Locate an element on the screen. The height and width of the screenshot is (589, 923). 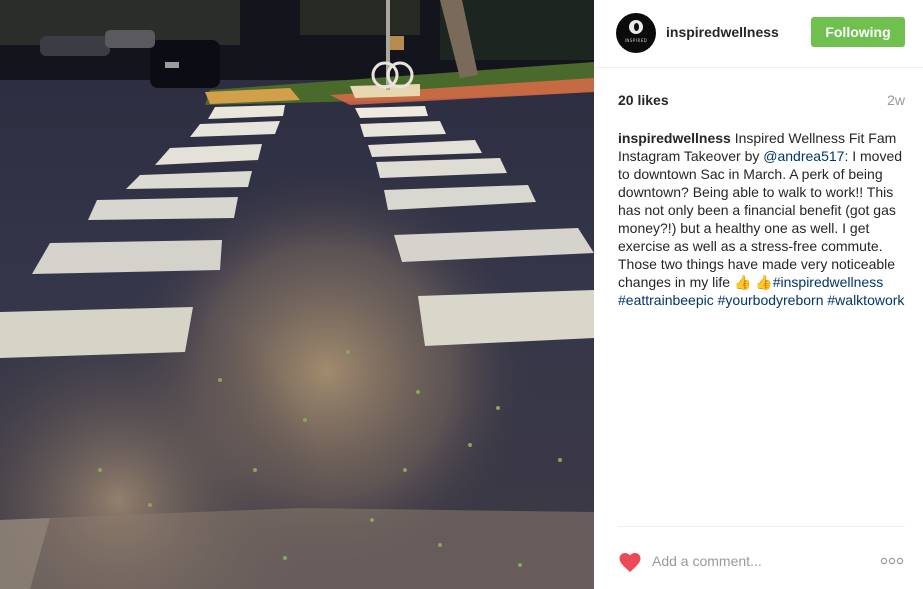
likes-count: 20 likes is located at coordinates (643, 100).